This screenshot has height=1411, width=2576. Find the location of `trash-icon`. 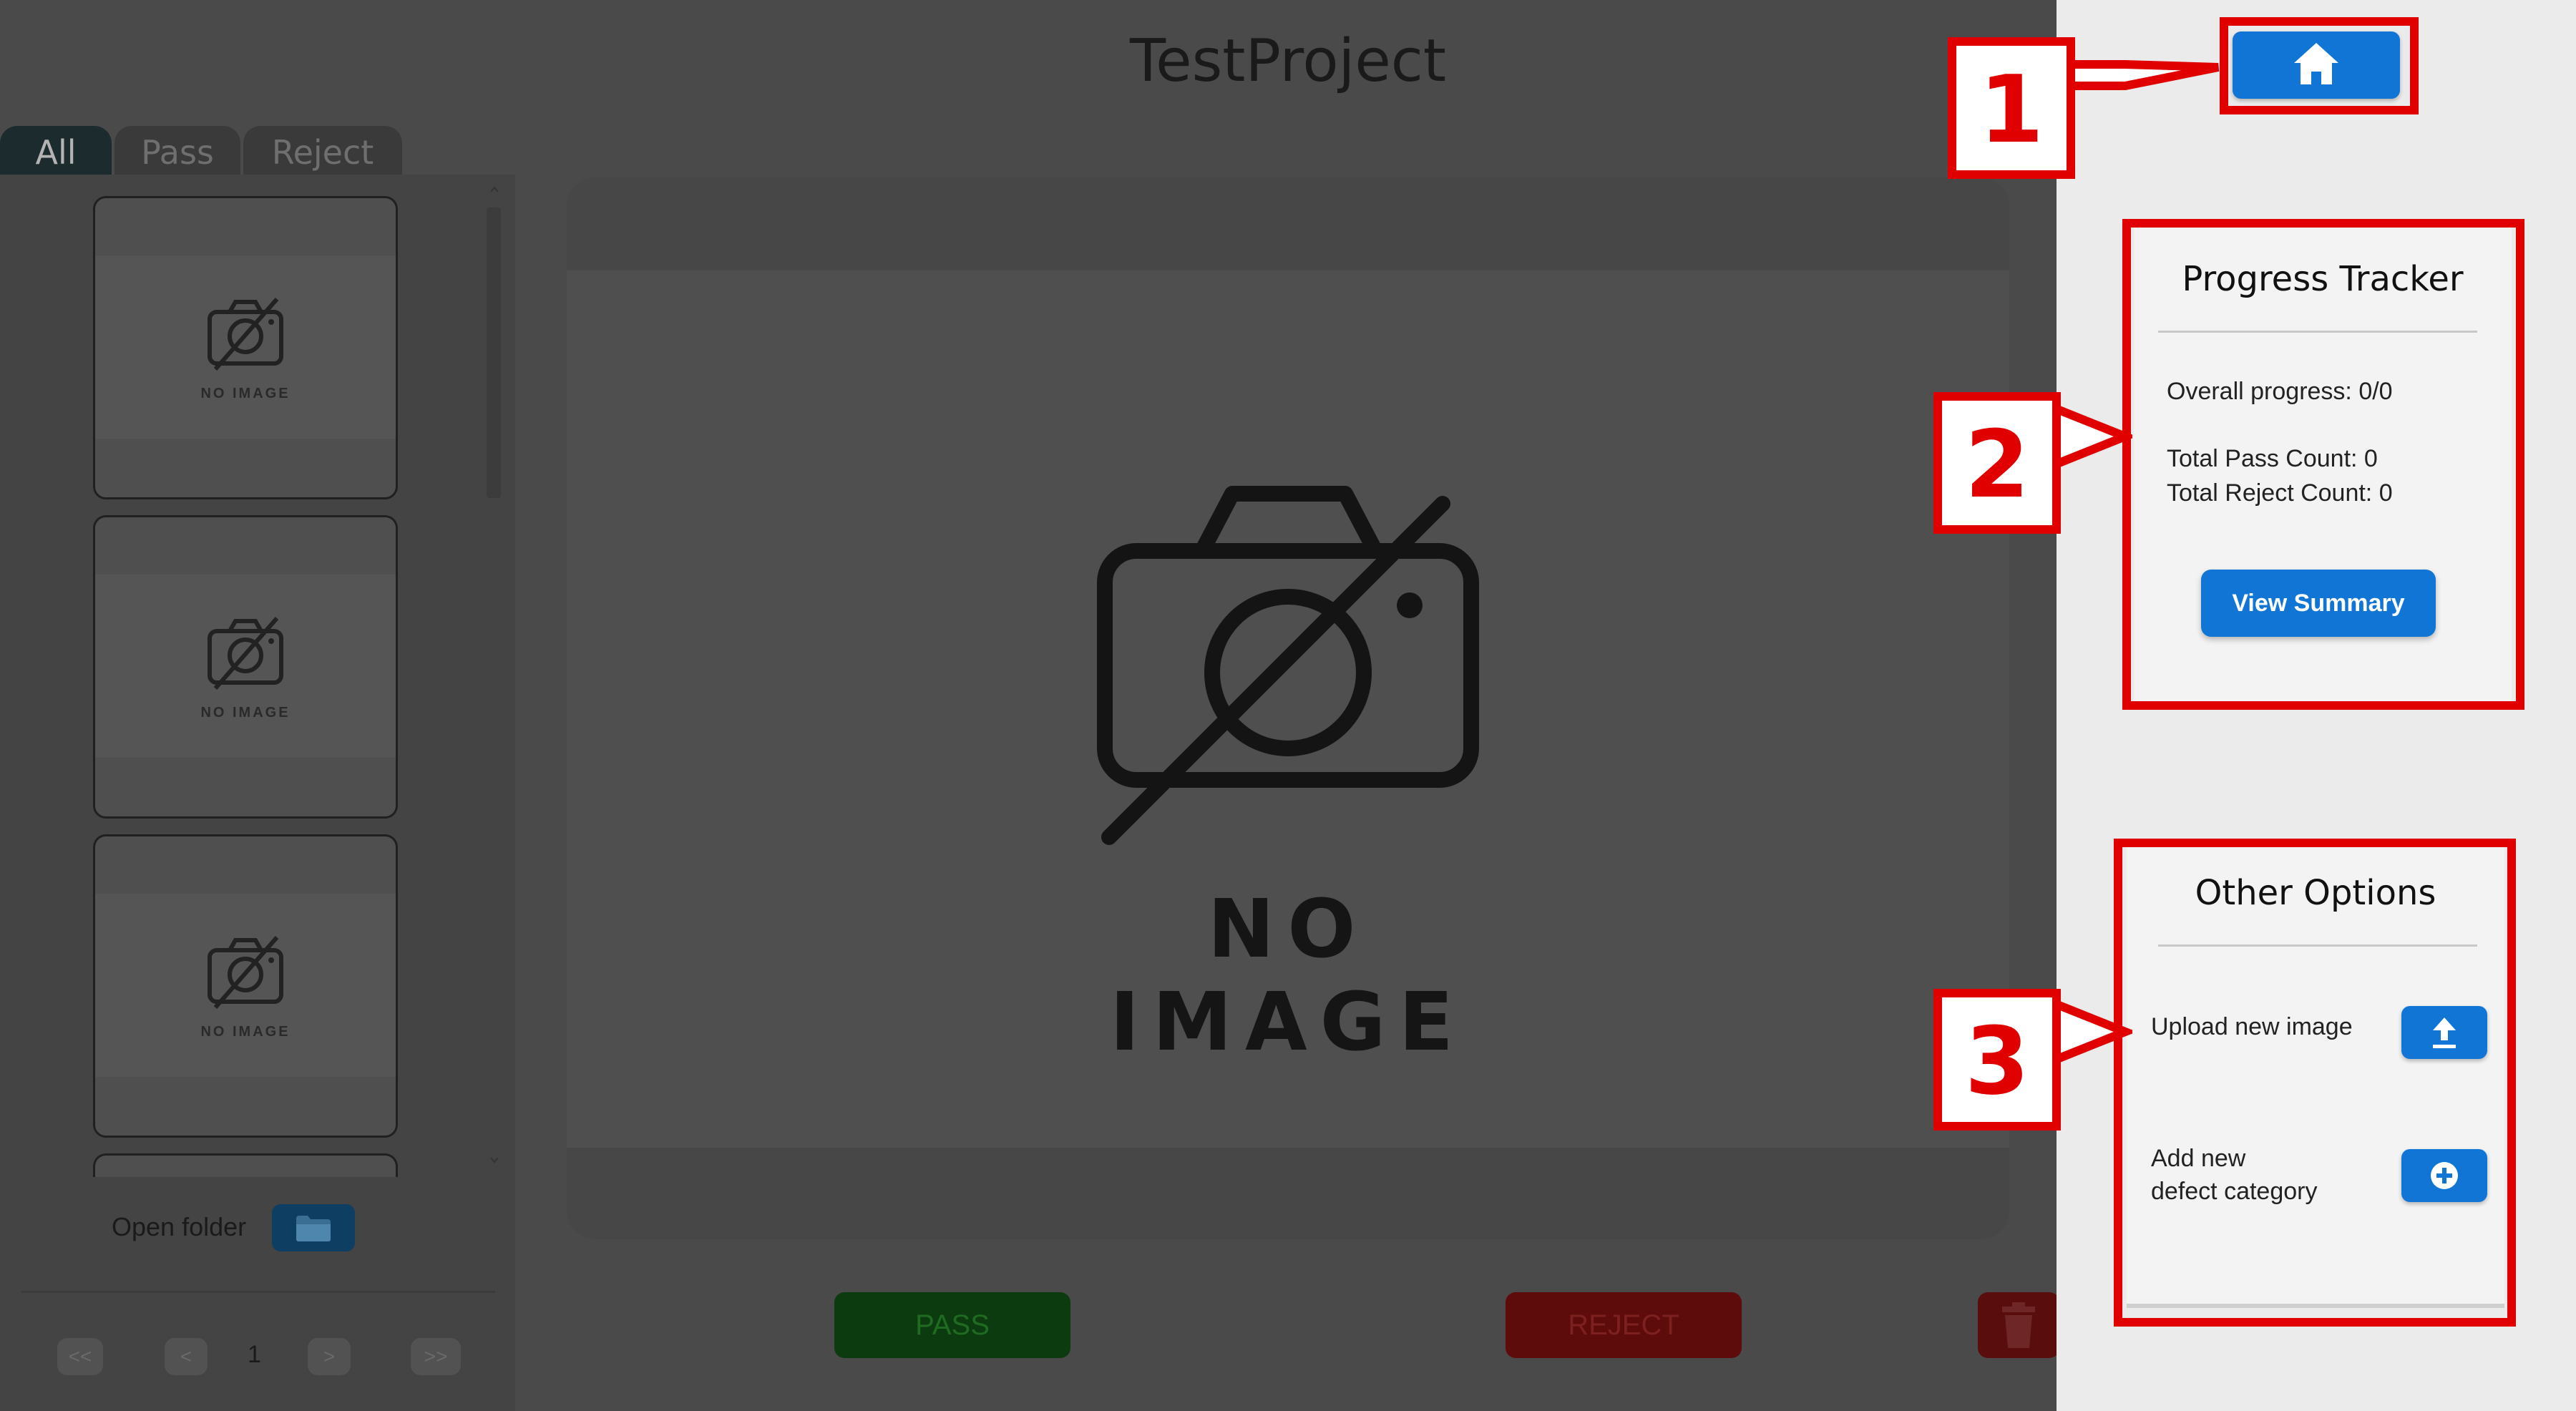

trash-icon is located at coordinates (2018, 1325).